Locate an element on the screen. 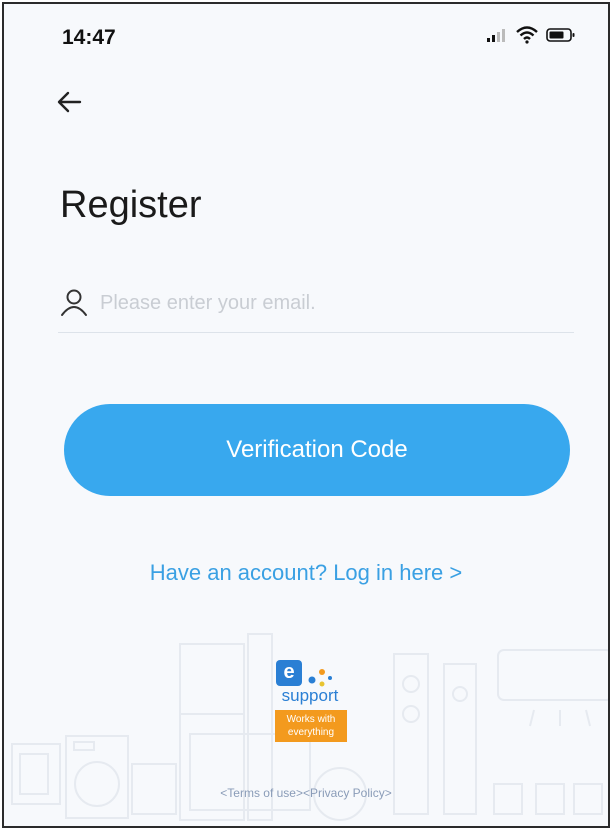  email-field-row is located at coordinates (316, 306).